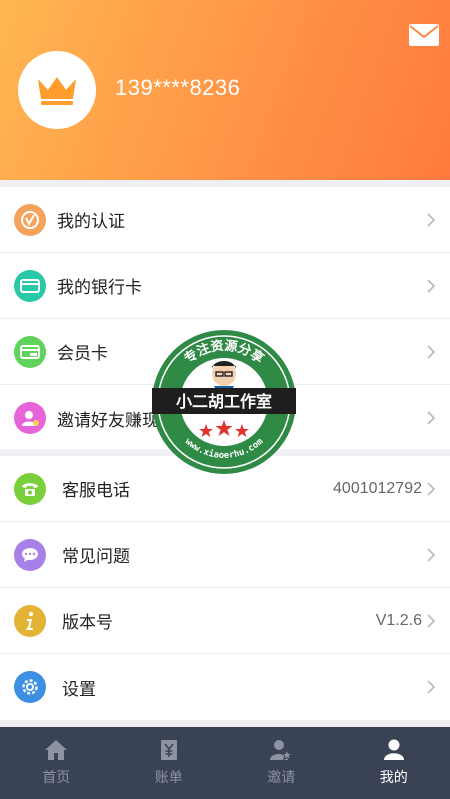  I want to click on menu-item-label: 邀请好友赚现, so click(108, 420).